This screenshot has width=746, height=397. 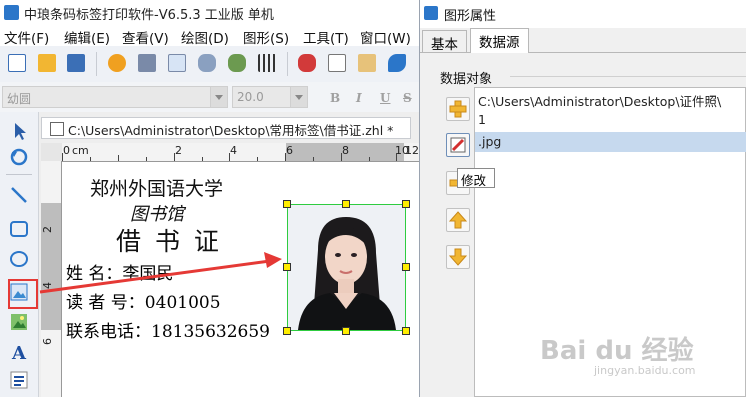 I want to click on tab-data-source: 数据源, so click(x=499, y=40).